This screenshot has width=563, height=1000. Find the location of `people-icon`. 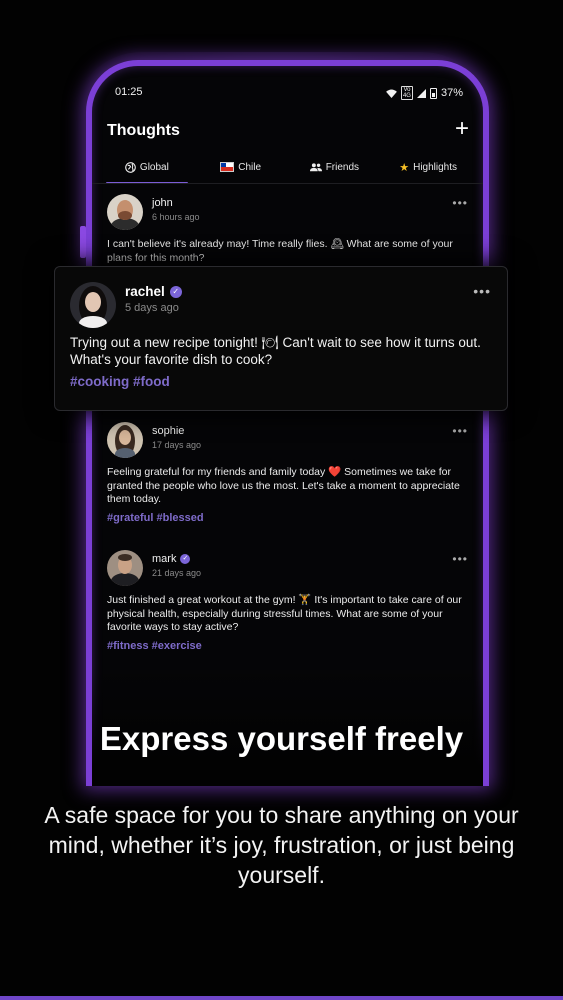

people-icon is located at coordinates (315, 167).